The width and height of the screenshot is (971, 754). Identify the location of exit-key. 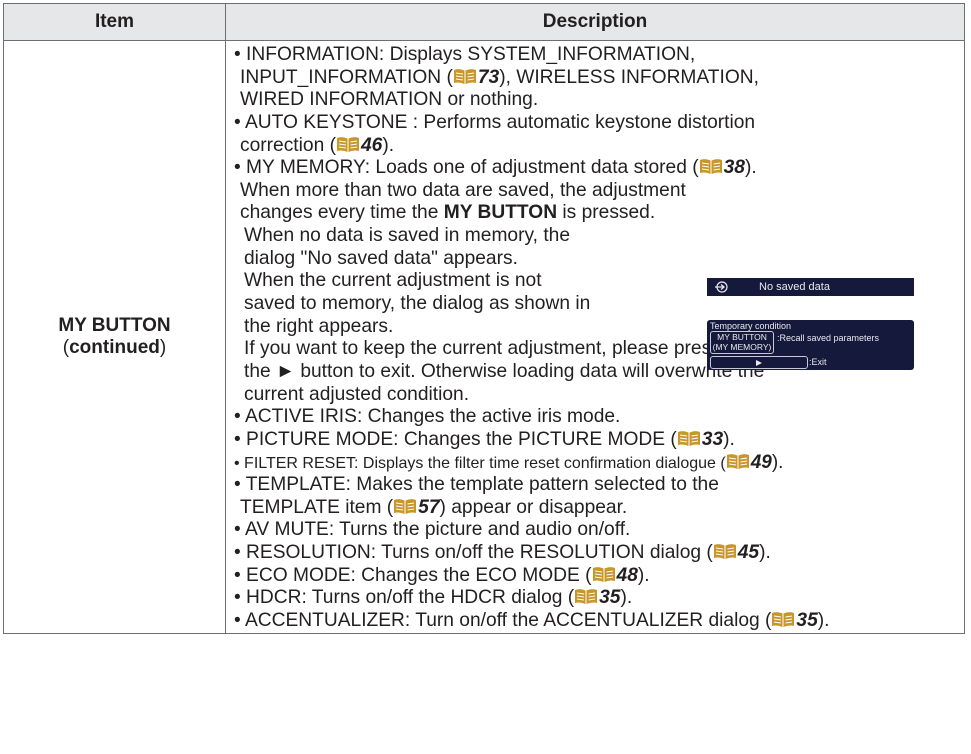
(759, 362).